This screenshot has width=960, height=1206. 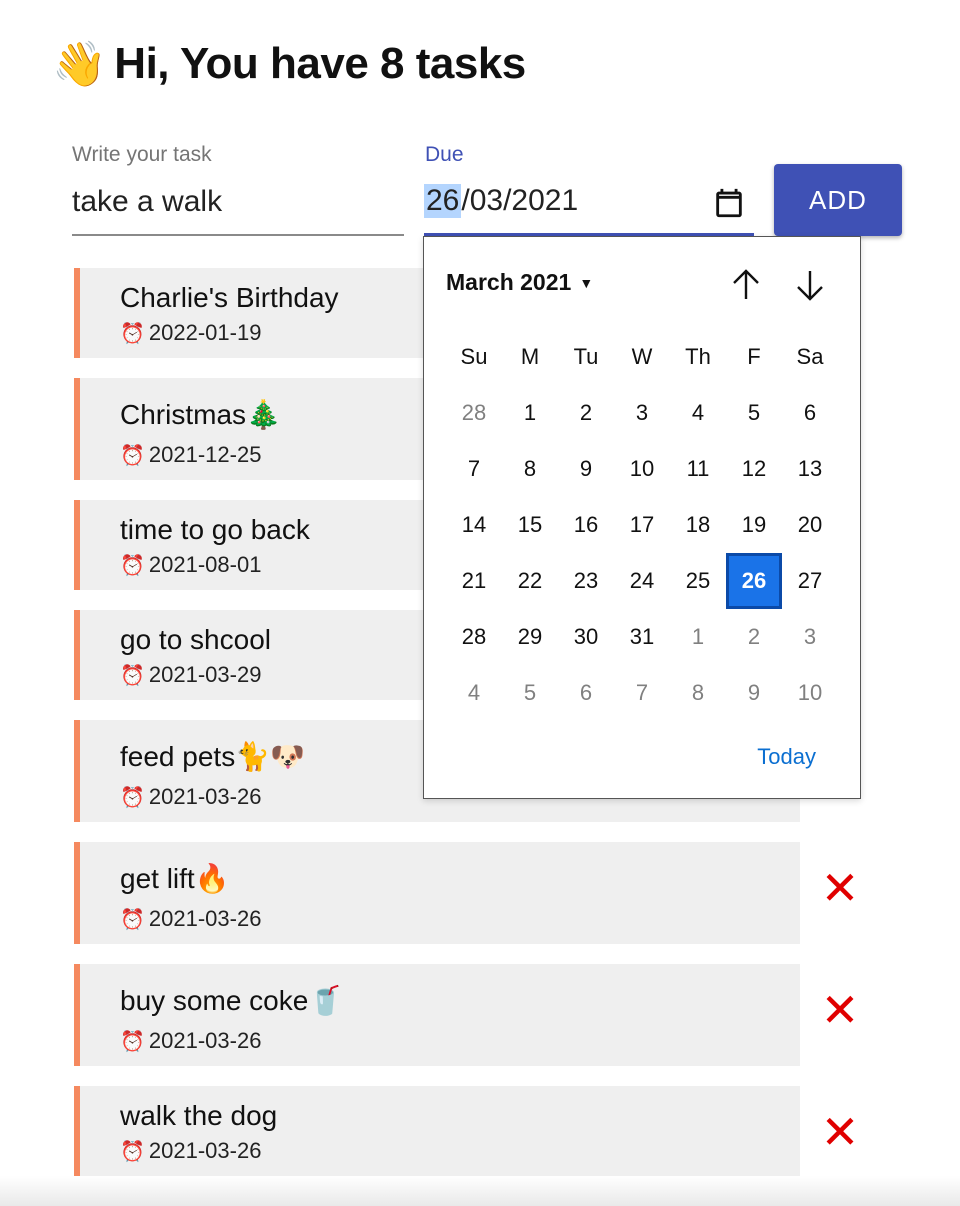 I want to click on today-link: Today, so click(x=786, y=757).